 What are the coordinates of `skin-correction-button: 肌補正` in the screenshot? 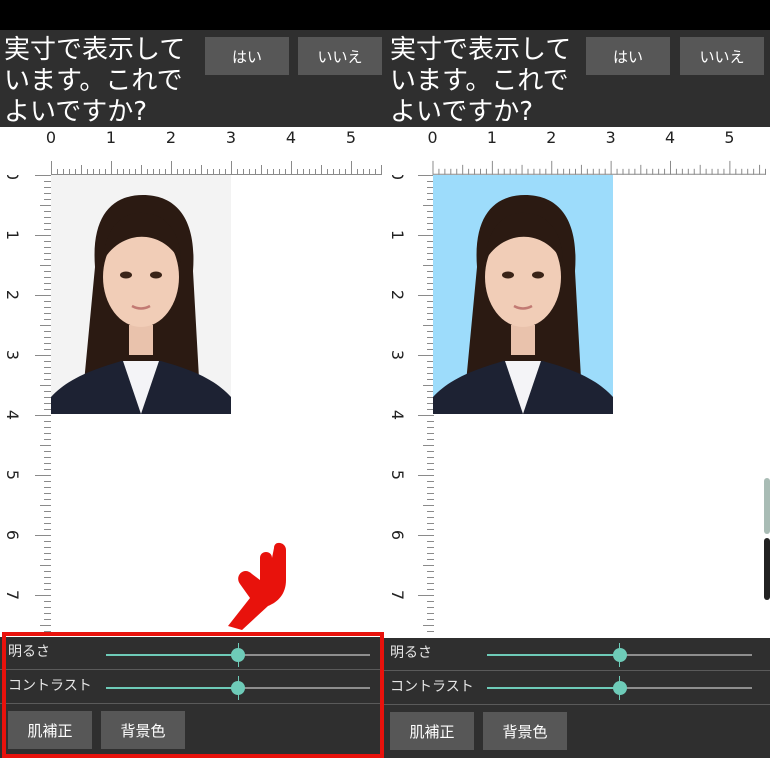 It's located at (432, 731).